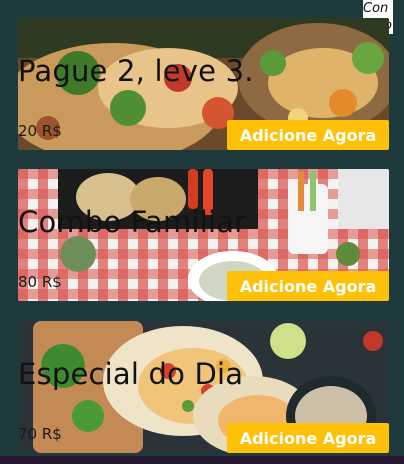 This screenshot has width=404, height=464. What do you see at coordinates (376, 8) in the screenshot?
I see `corner-note-line-1: Con` at bounding box center [376, 8].